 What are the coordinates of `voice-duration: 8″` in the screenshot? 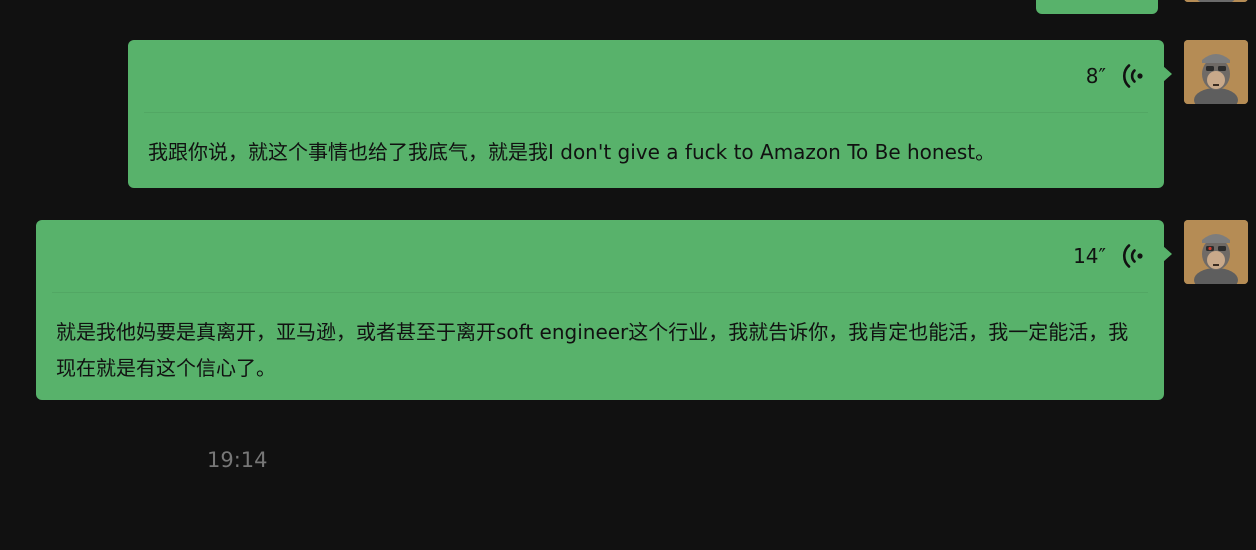 It's located at (1095, 76).